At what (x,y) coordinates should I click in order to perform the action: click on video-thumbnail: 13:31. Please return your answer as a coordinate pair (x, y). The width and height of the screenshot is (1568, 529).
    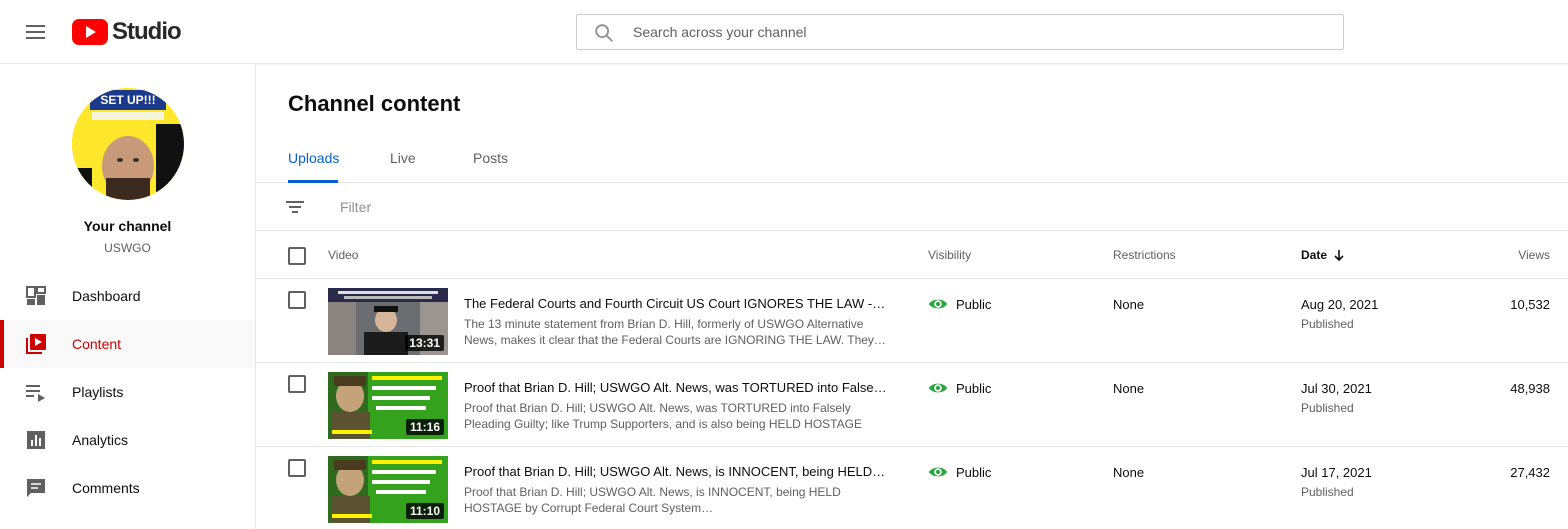
    Looking at the image, I should click on (388, 321).